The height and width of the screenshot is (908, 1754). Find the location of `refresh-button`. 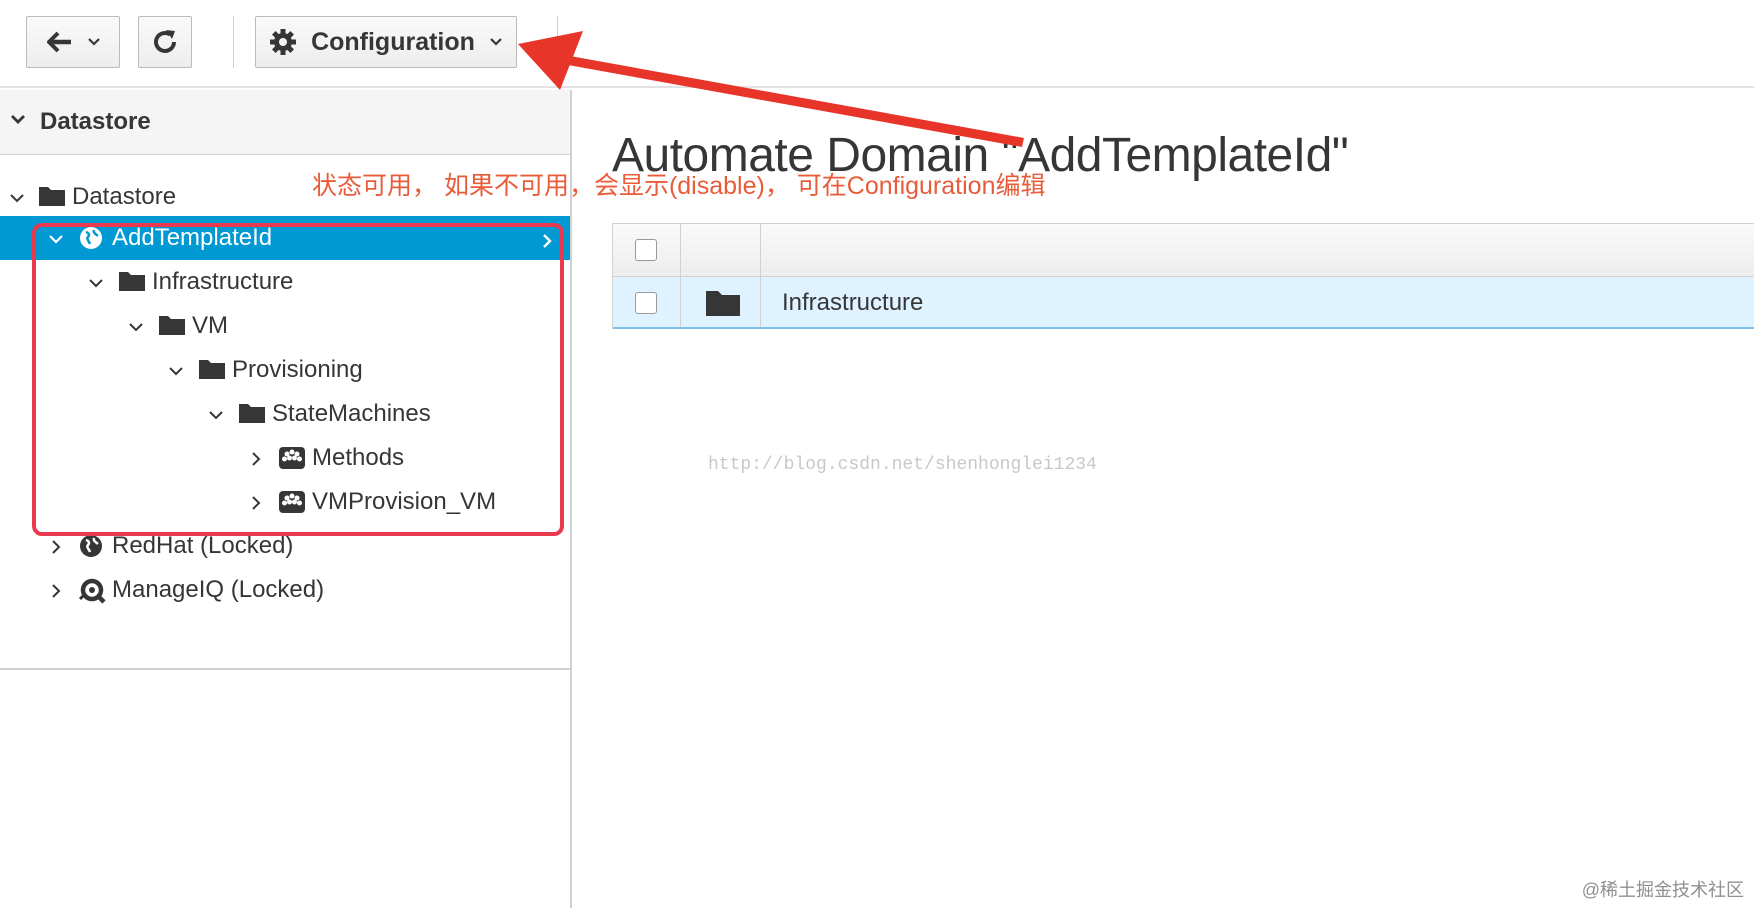

refresh-button is located at coordinates (165, 42).